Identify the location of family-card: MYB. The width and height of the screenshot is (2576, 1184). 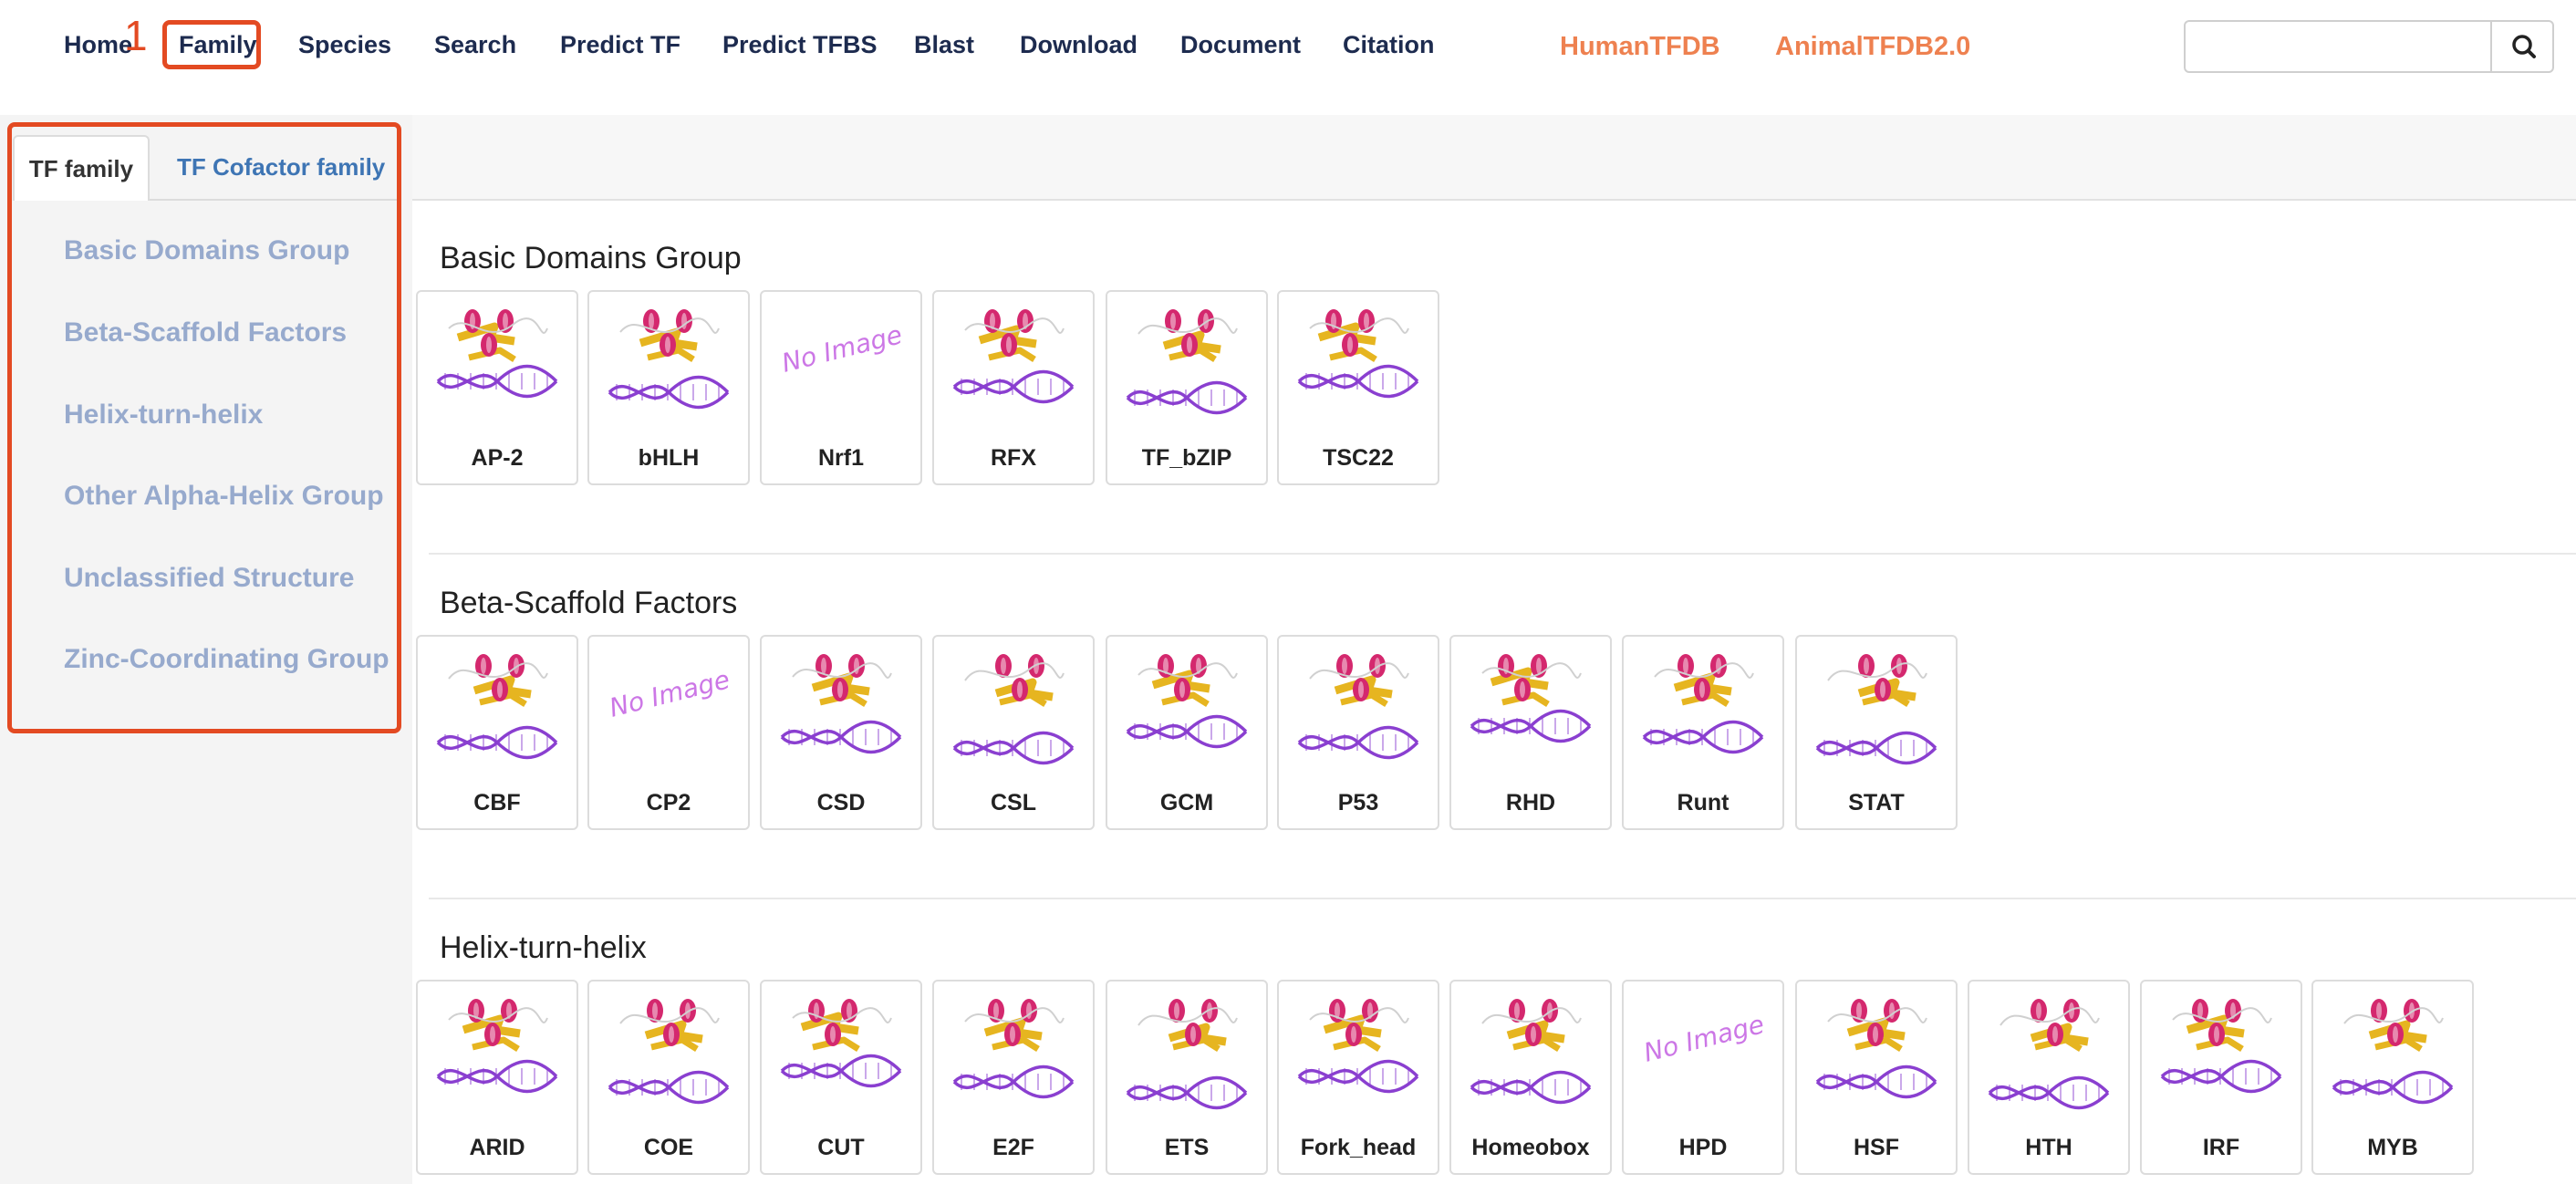
(2393, 1077).